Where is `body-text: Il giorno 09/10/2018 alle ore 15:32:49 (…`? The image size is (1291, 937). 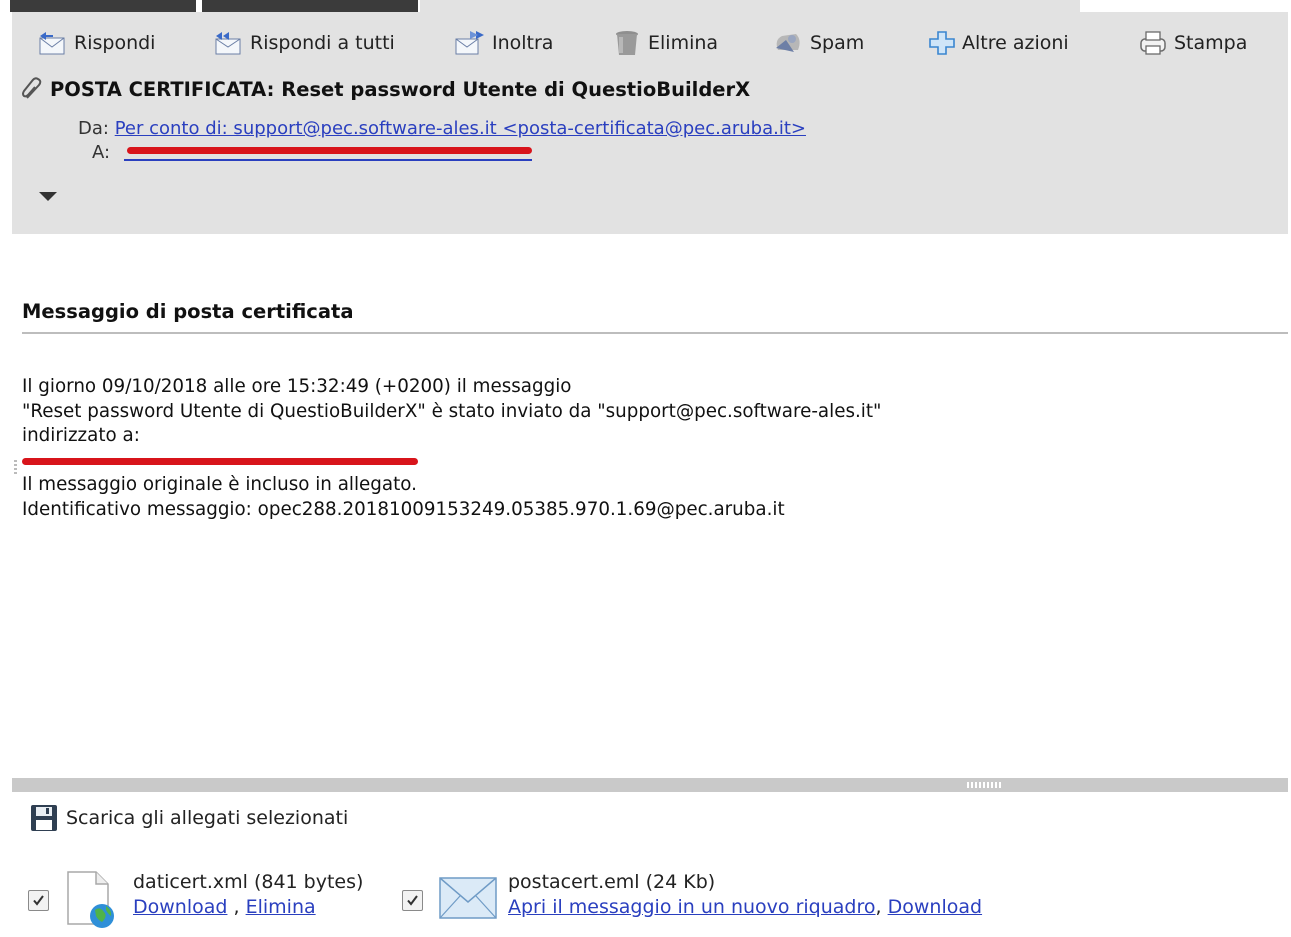
body-text: Il giorno 09/10/2018 alle ore 15:32:49 (… is located at coordinates (451, 448).